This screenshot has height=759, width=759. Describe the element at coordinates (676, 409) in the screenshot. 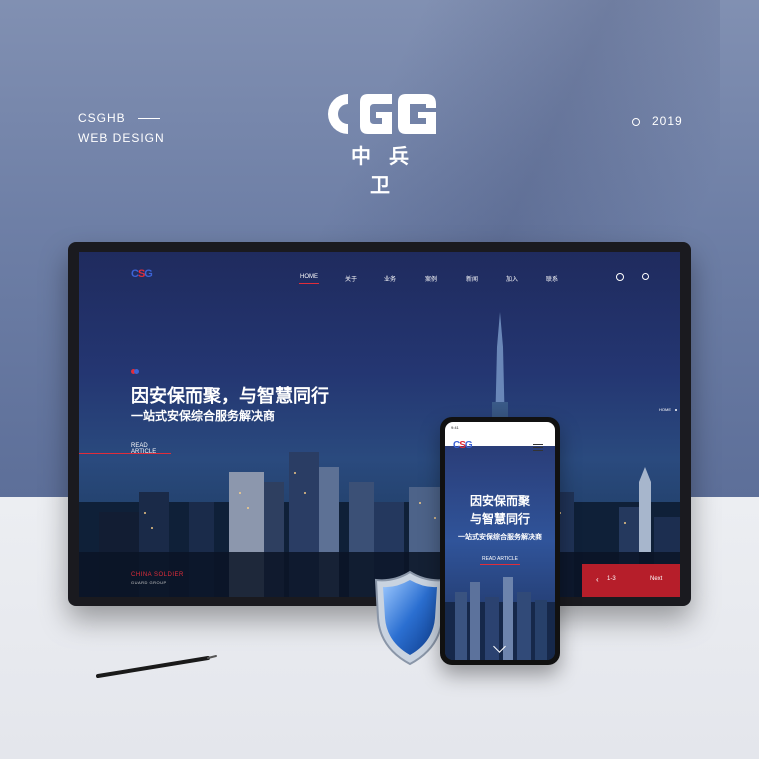

I see `dot-icon` at that location.